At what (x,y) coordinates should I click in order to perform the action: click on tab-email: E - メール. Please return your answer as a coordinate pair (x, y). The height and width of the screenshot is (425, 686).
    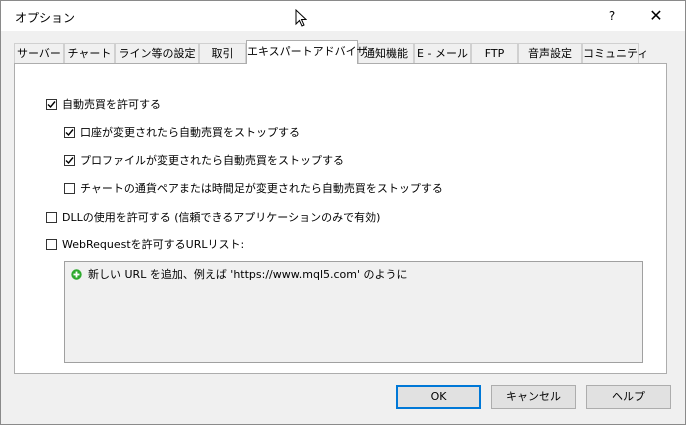
    Looking at the image, I should click on (442, 53).